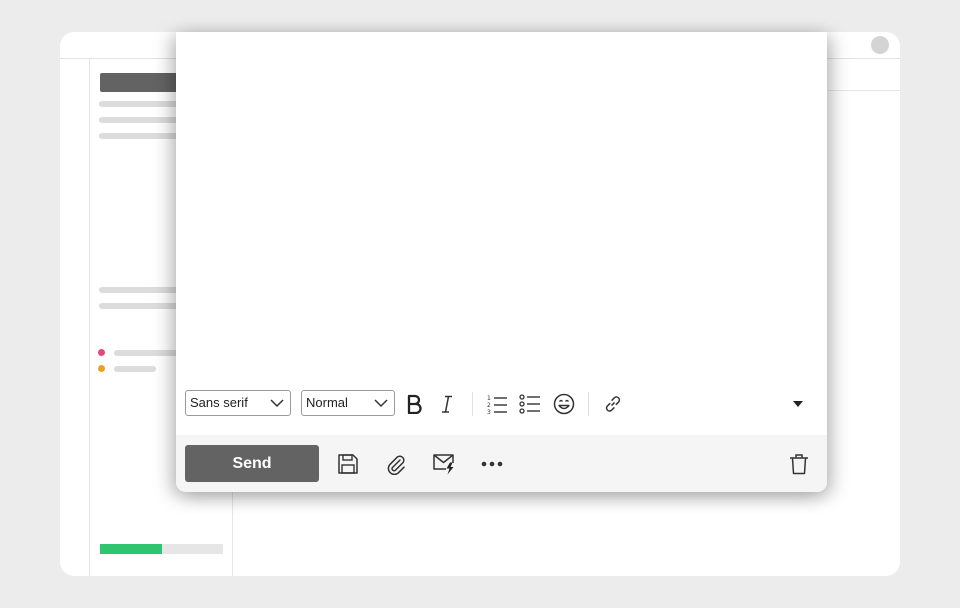  What do you see at coordinates (492, 464) in the screenshot?
I see `more-options-icon` at bounding box center [492, 464].